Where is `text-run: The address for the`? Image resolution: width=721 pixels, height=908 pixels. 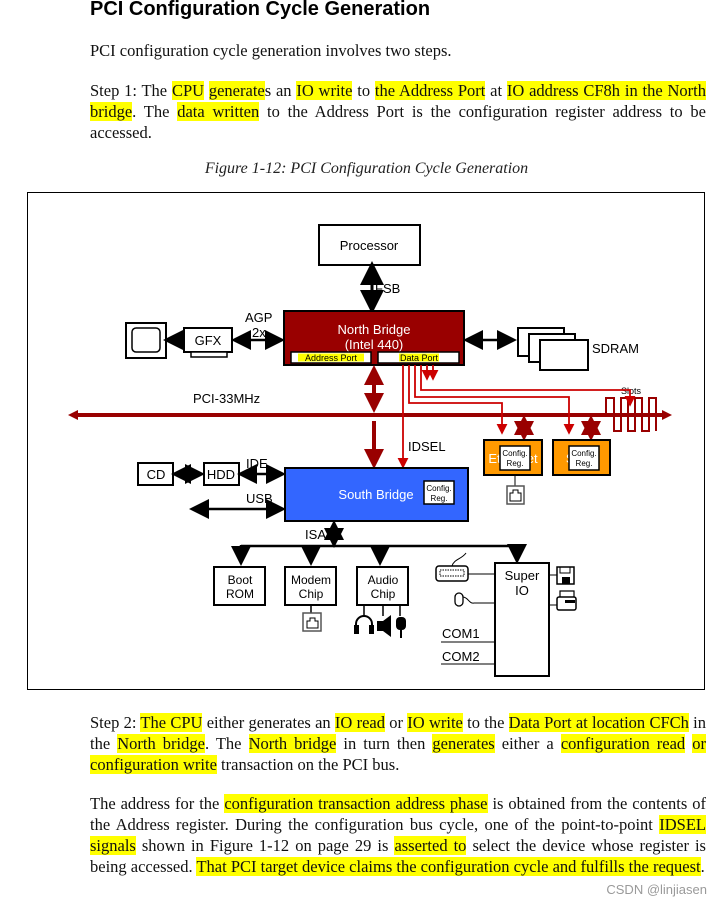 text-run: The address for the is located at coordinates (157, 803).